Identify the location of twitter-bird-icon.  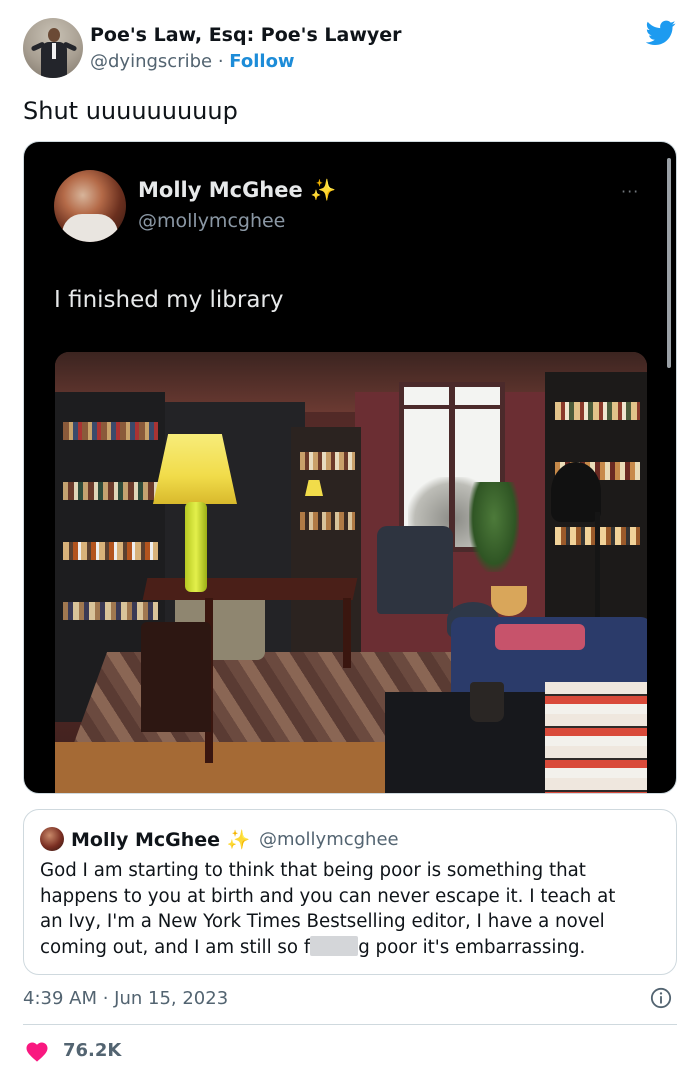
(661, 33).